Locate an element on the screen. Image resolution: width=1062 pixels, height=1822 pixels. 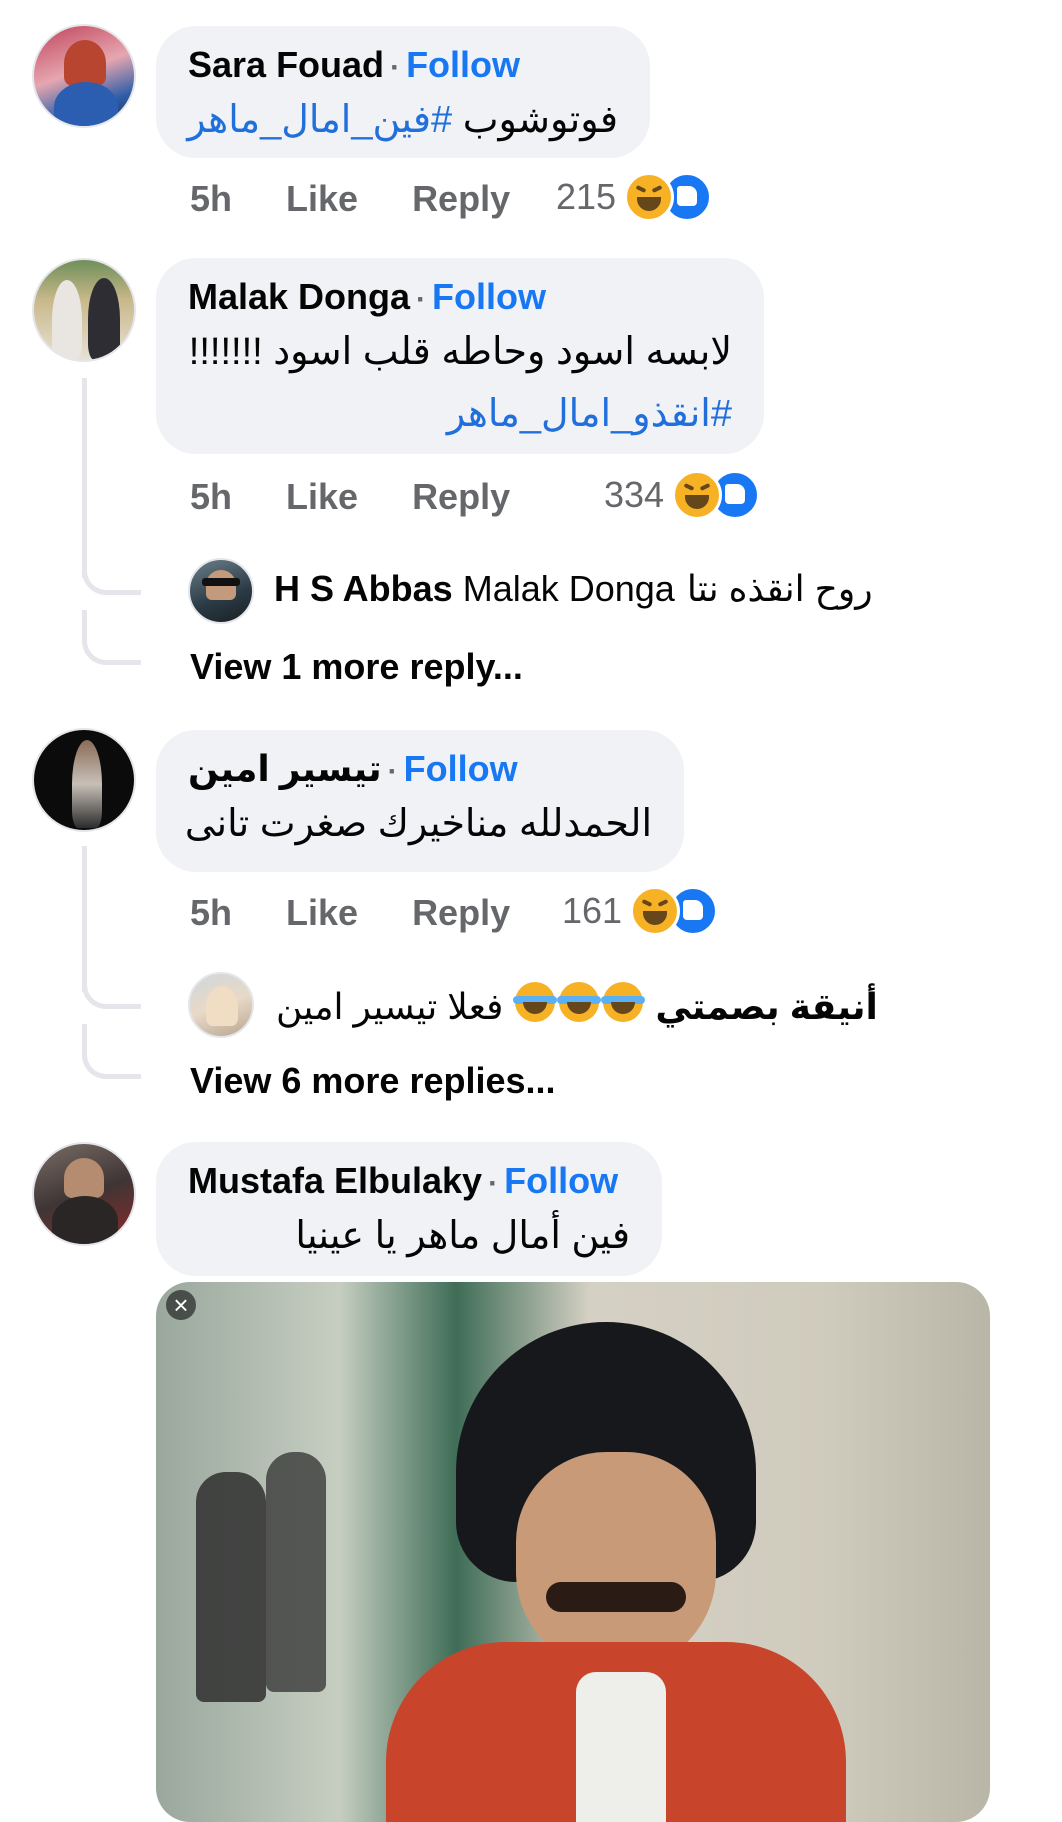
comment-author-line: Malak Donga · Follow is located at coordinates (460, 298).